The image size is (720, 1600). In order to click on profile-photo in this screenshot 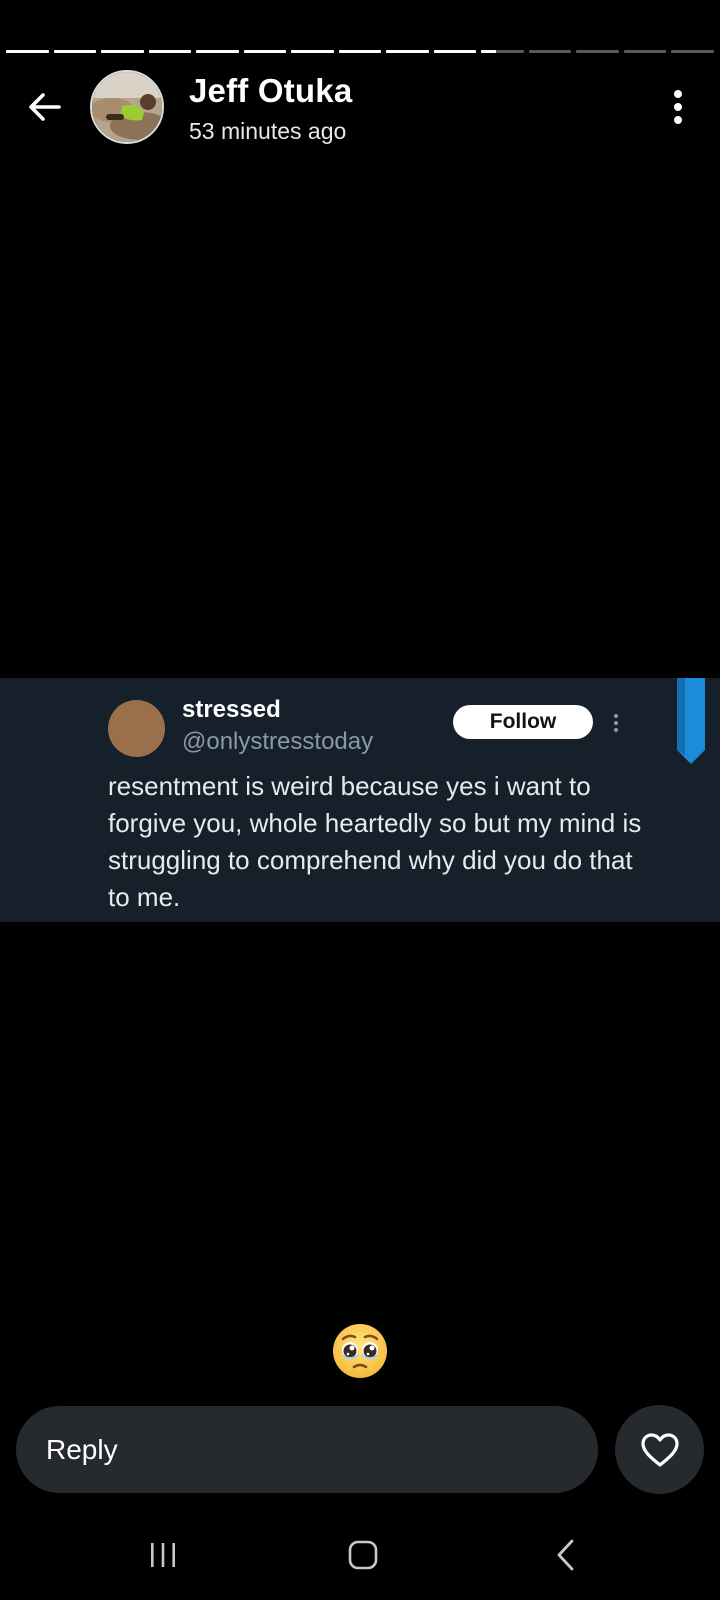, I will do `click(127, 107)`.